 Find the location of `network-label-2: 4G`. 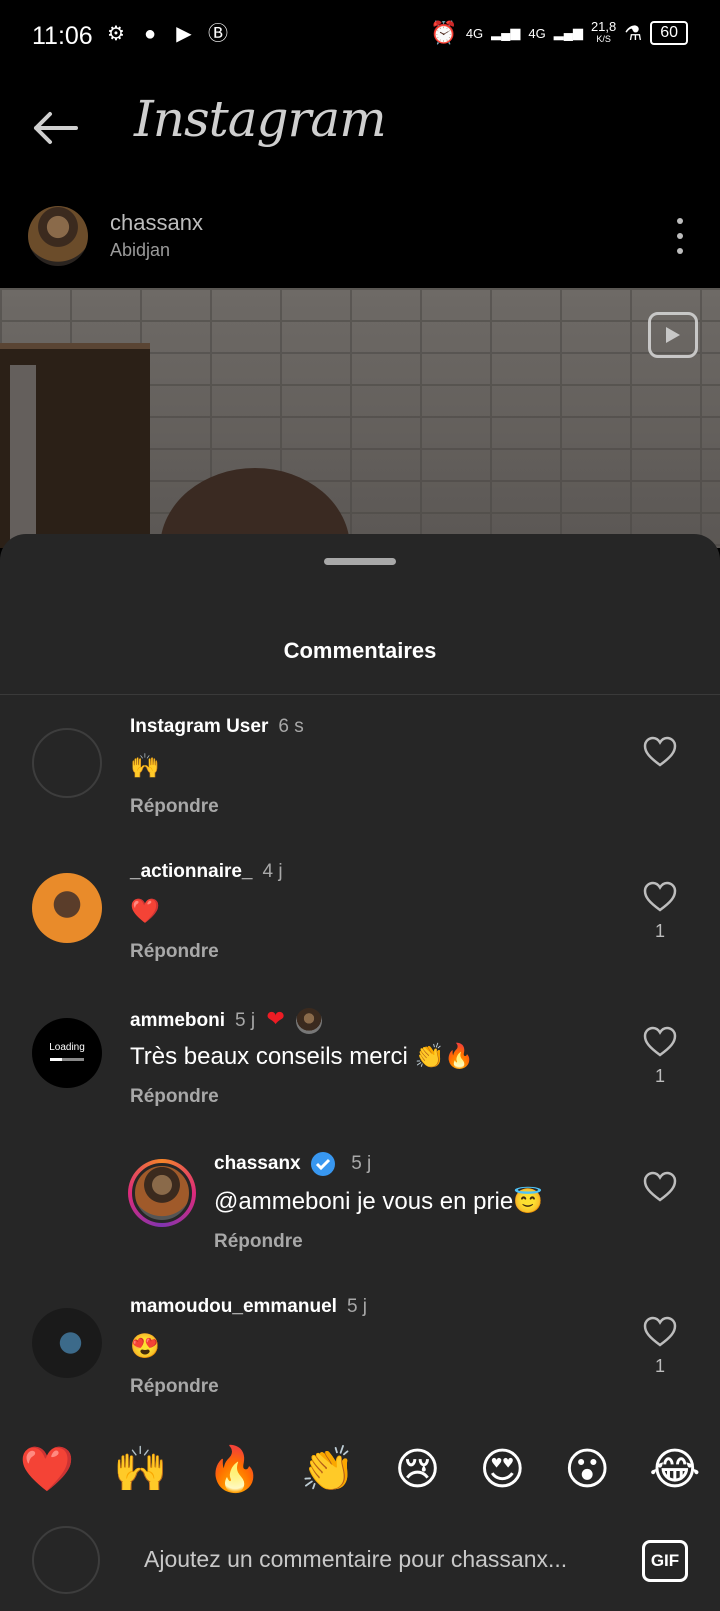

network-label-2: 4G is located at coordinates (537, 33).